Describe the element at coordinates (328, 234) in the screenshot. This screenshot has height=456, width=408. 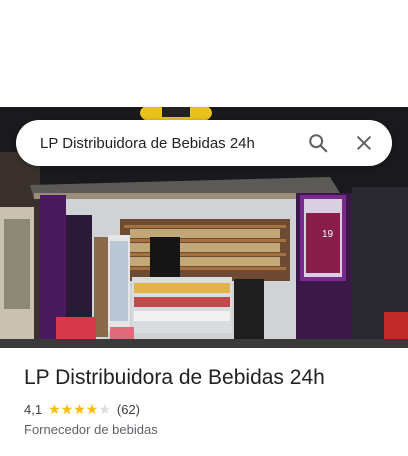
I see `svg-text: 19` at that location.